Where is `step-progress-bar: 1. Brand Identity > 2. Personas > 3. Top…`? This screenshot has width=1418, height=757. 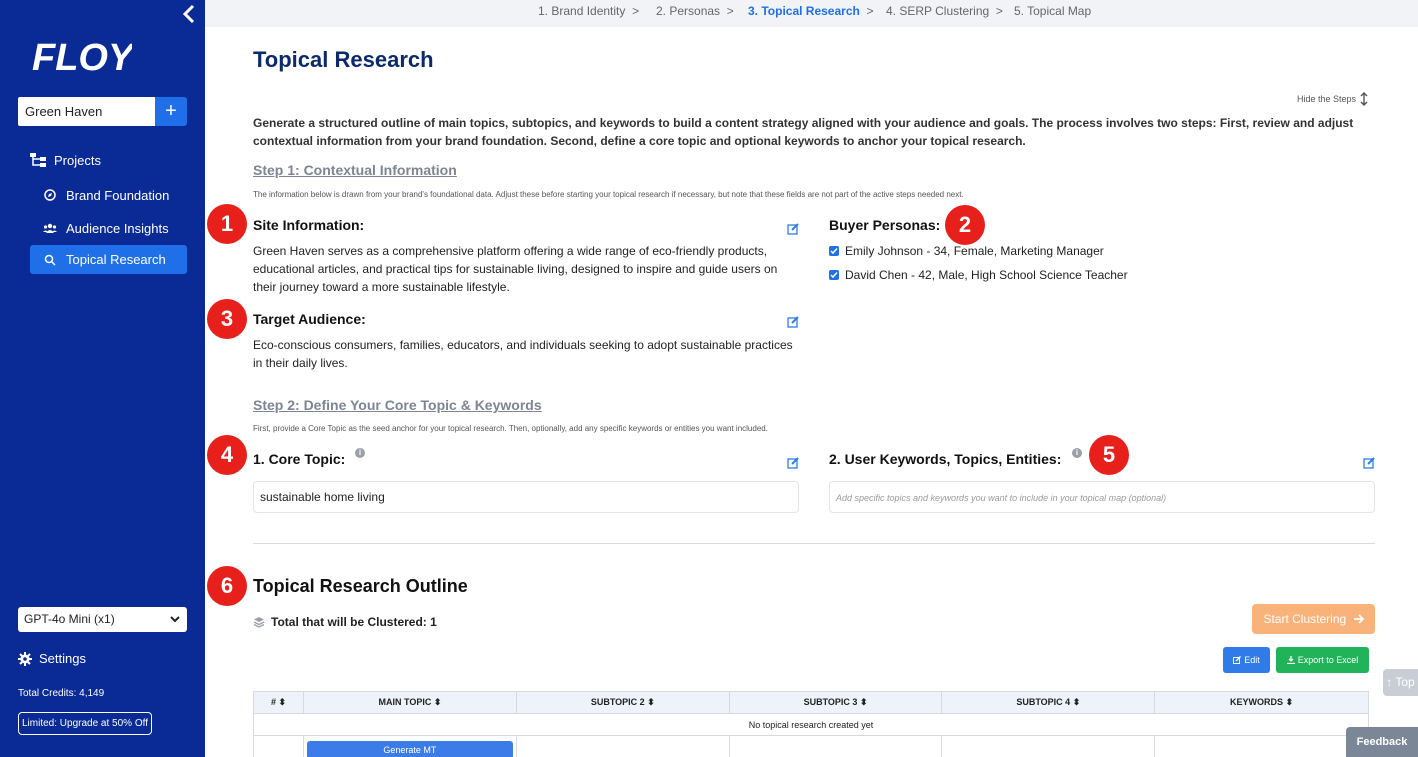 step-progress-bar: 1. Brand Identity > 2. Personas > 3. Top… is located at coordinates (811, 13).